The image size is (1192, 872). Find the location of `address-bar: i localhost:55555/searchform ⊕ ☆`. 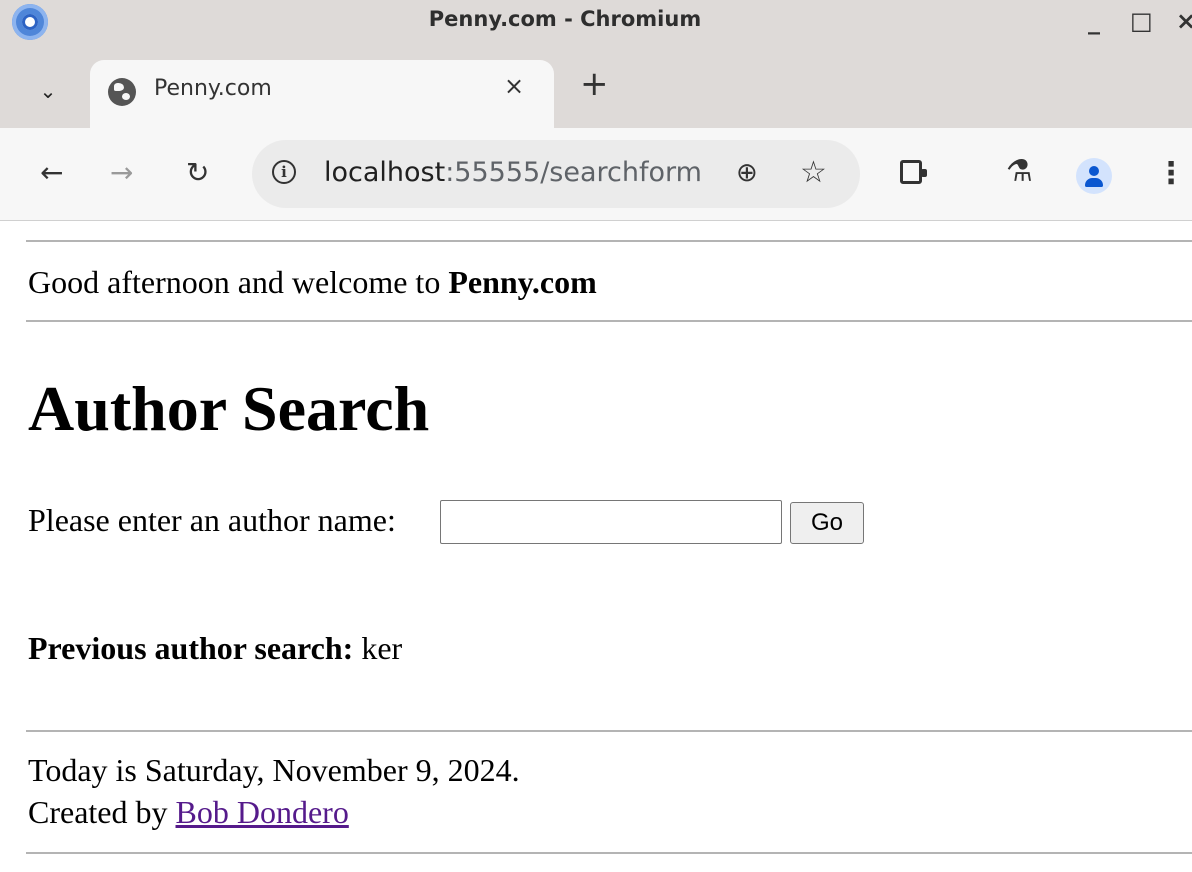

address-bar: i localhost:55555/searchform ⊕ ☆ is located at coordinates (556, 174).